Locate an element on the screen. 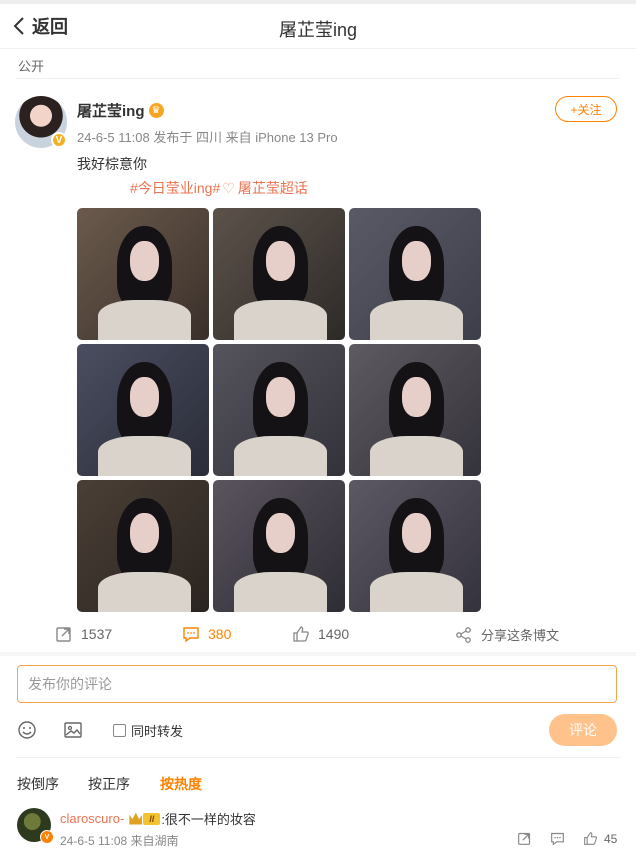 The width and height of the screenshot is (636, 854). follow-button: +关注 is located at coordinates (586, 109).